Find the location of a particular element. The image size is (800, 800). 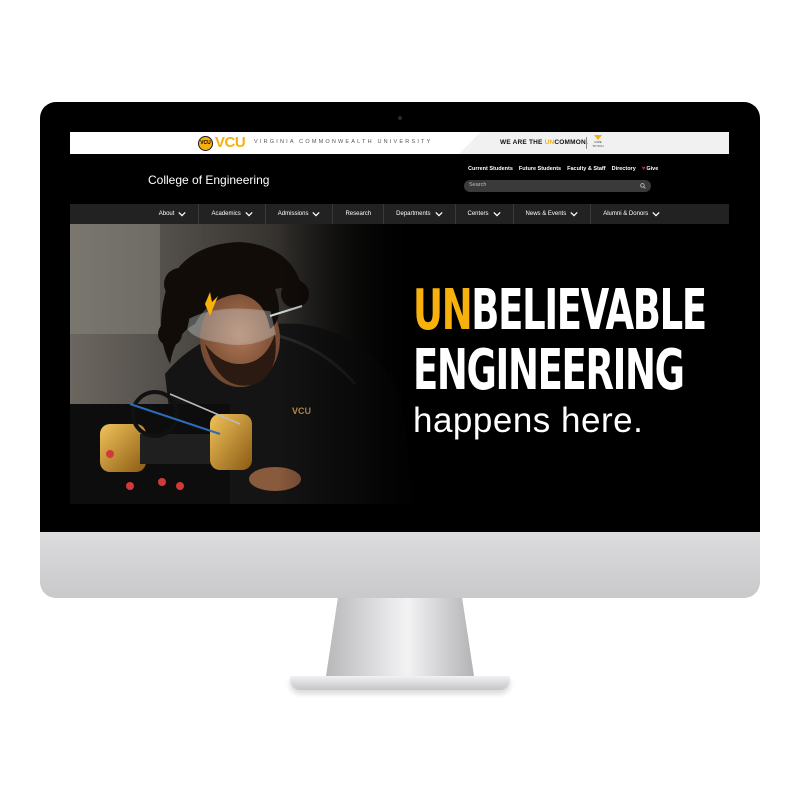

nav-item-alumni-donors: Alumni & Donors is located at coordinates (631, 214).